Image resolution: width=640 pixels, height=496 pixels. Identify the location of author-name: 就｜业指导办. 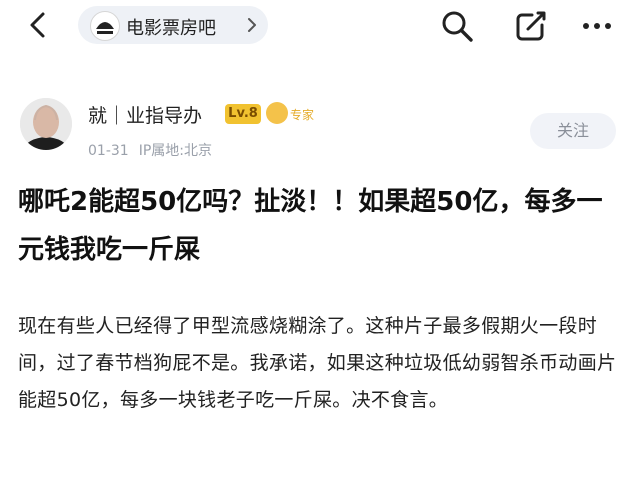
(145, 114).